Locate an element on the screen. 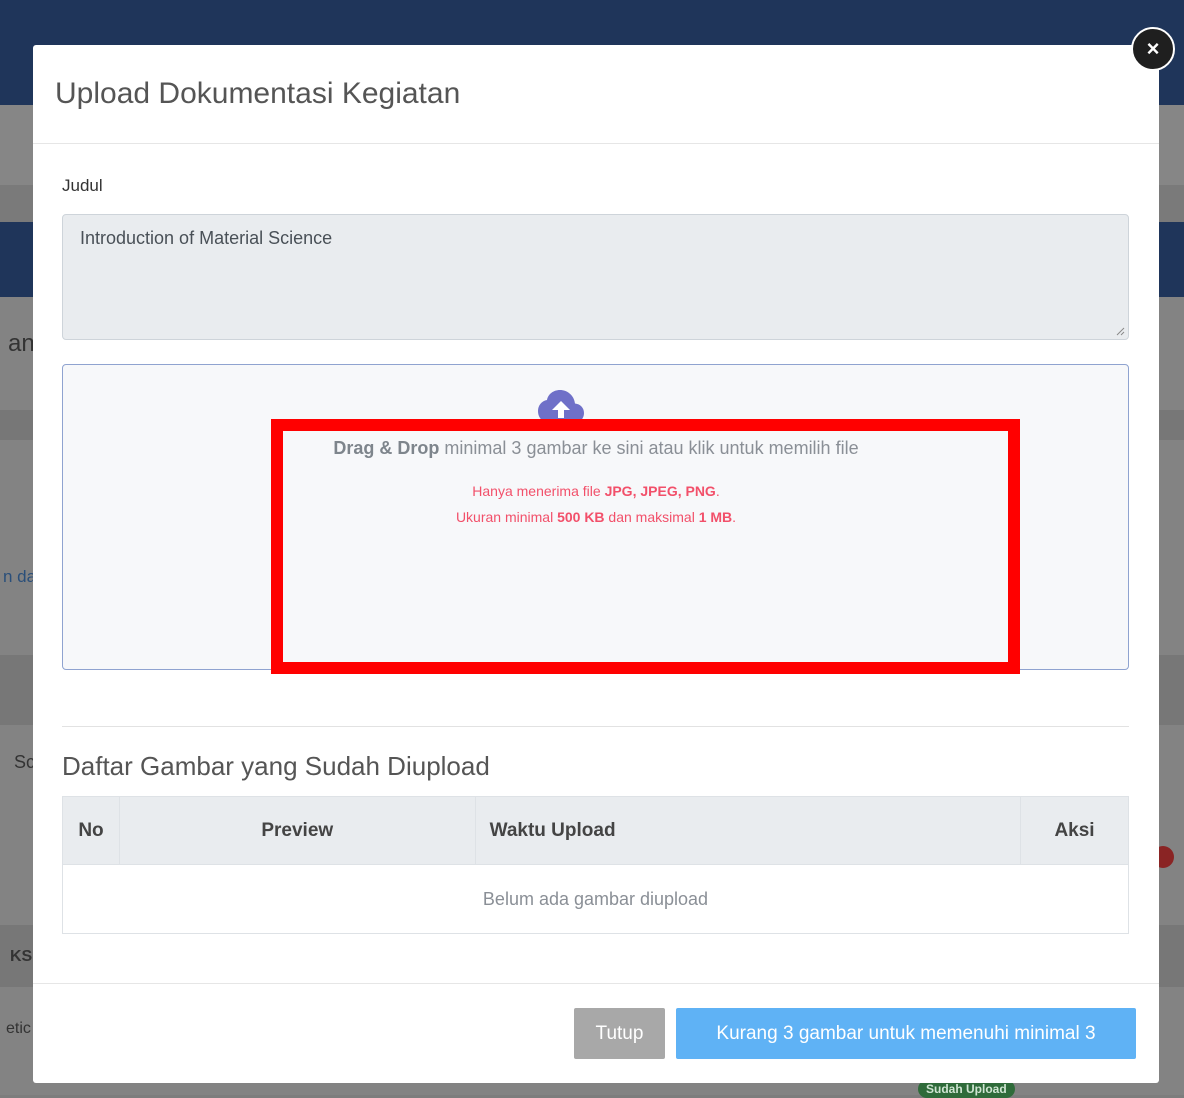 This screenshot has width=1184, height=1098. modal-footer-divider is located at coordinates (596, 983).